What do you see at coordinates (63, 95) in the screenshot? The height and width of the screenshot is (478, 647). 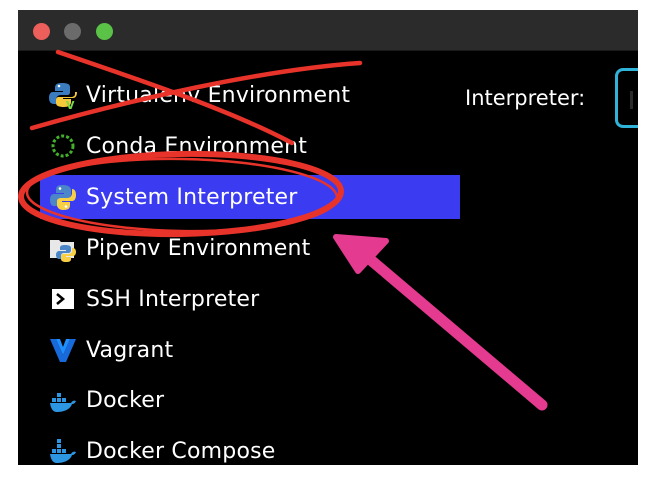 I see `virtualenv-icon: V` at bounding box center [63, 95].